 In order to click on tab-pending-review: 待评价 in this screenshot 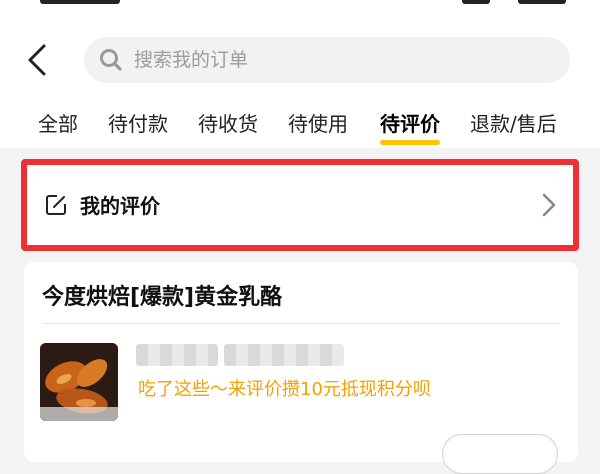, I will do `click(410, 122)`.